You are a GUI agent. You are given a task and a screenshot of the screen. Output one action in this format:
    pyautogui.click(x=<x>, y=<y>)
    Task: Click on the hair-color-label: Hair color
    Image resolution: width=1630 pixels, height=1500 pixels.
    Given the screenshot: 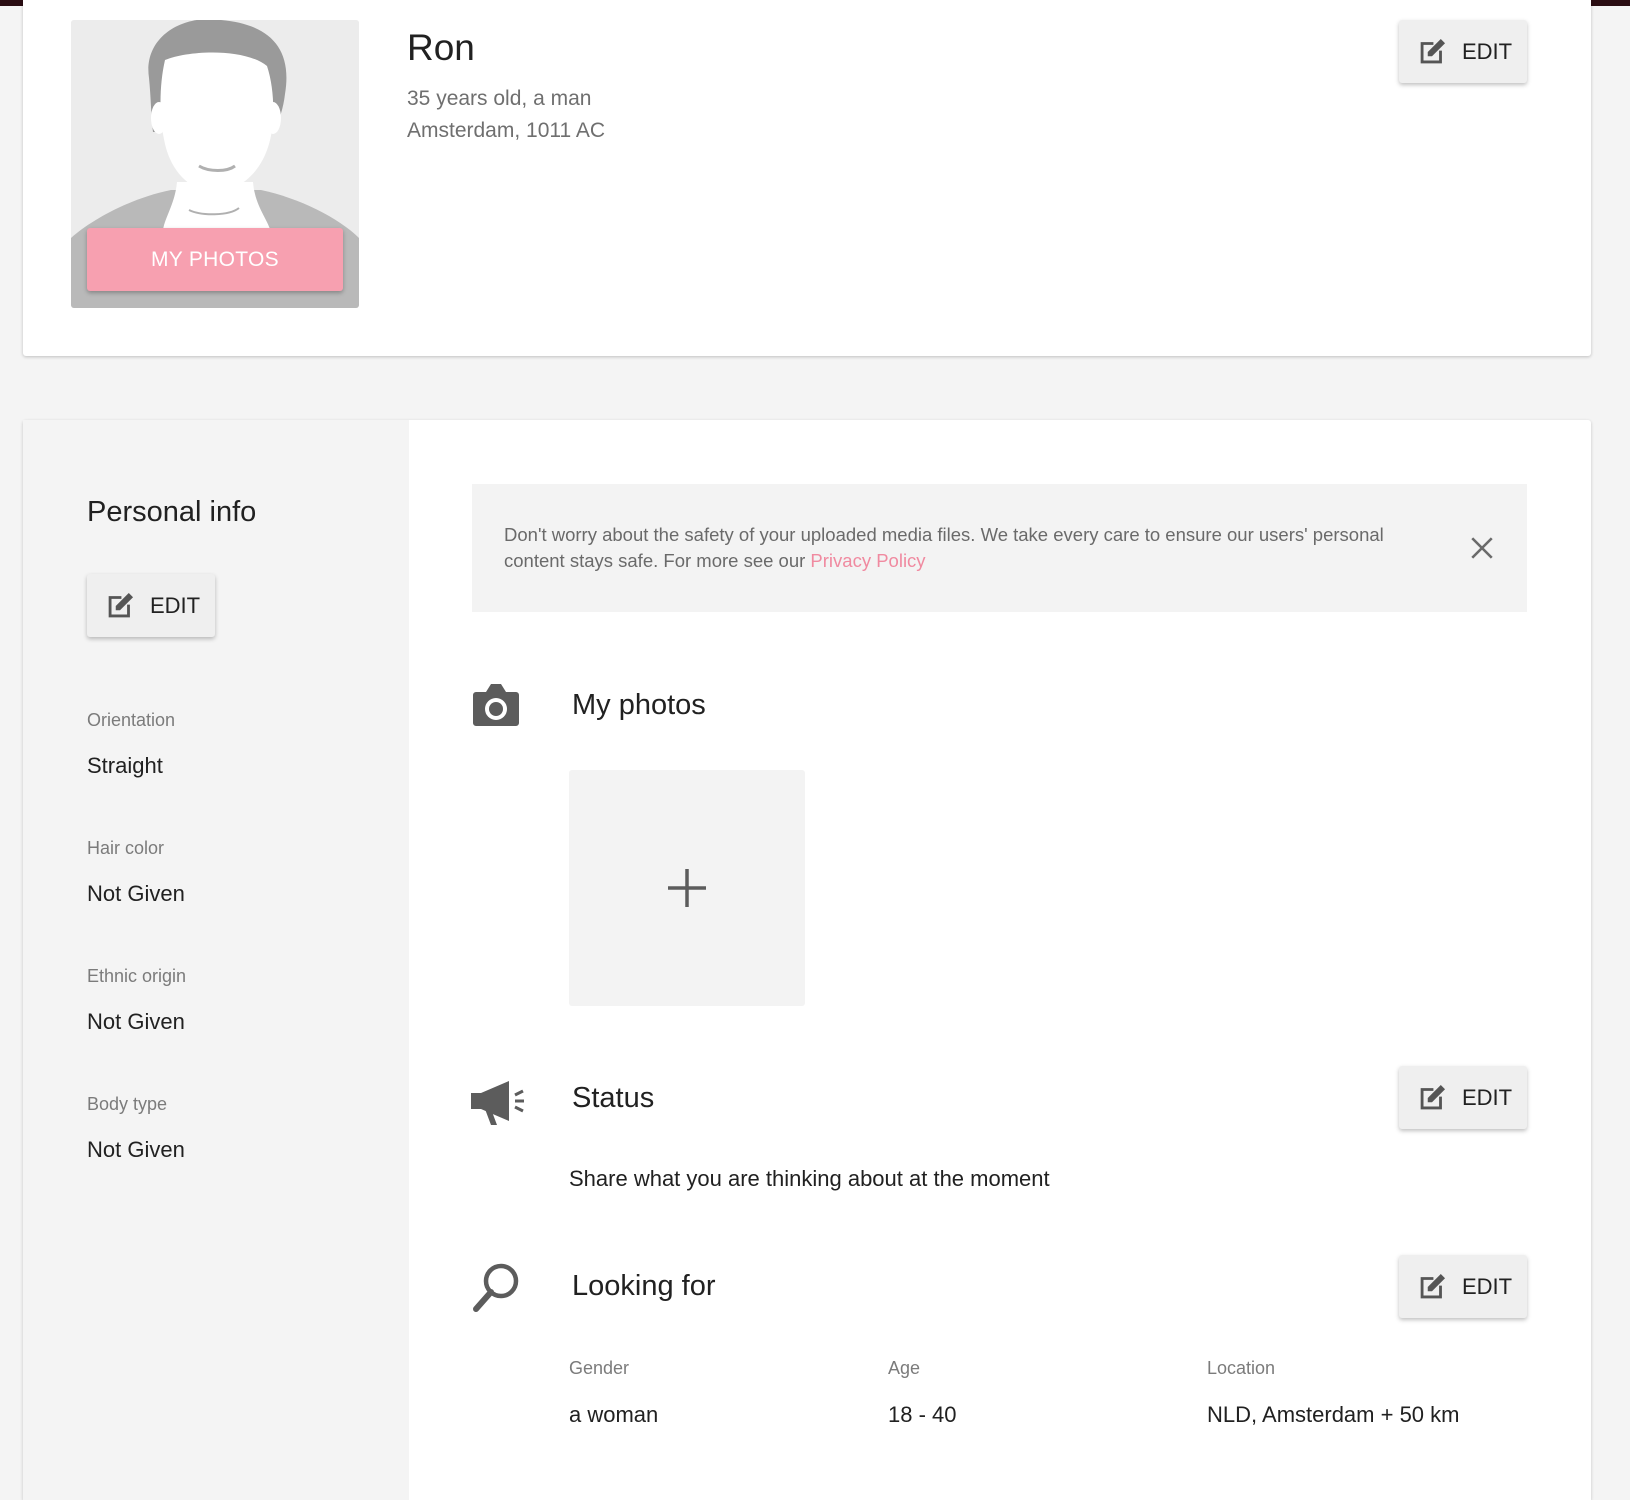 What is the action you would take?
    pyautogui.click(x=126, y=848)
    